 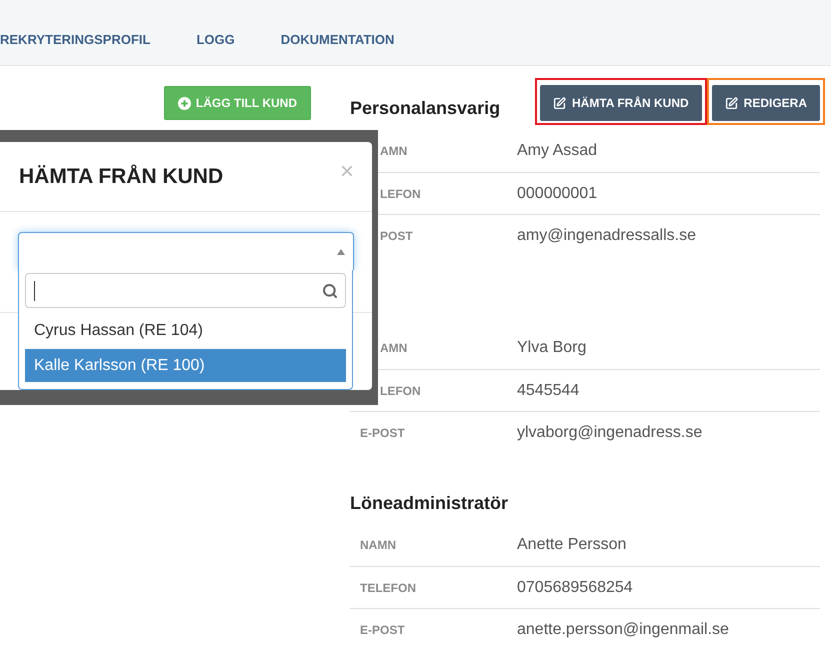 I want to click on dropdown-option: Kalle Karlsson (RE 100), so click(x=185, y=365).